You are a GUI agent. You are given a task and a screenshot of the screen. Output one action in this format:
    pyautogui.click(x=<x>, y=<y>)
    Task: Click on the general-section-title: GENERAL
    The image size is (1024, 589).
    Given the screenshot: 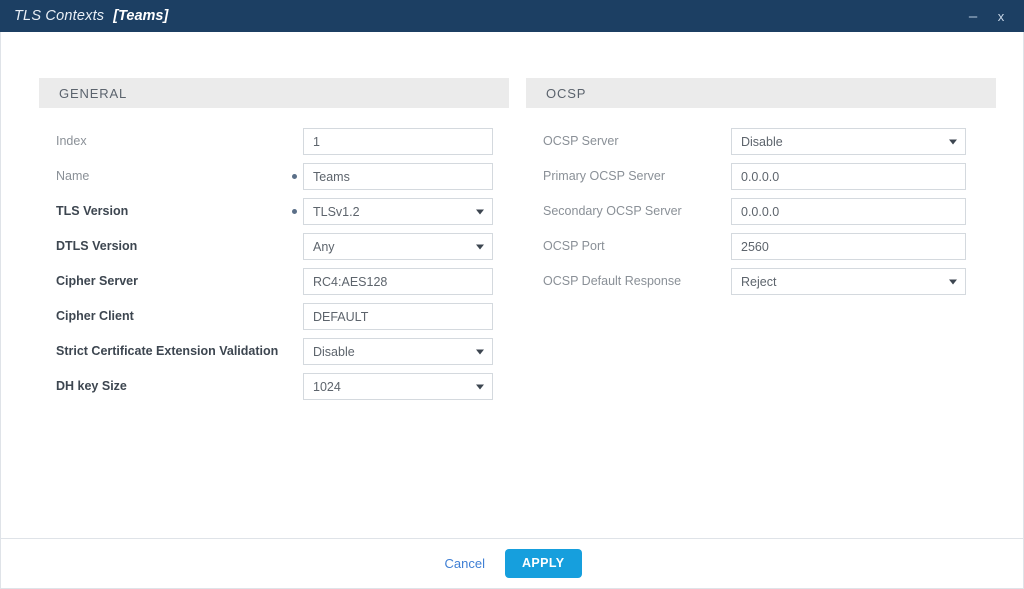 What is the action you would take?
    pyautogui.click(x=93, y=93)
    